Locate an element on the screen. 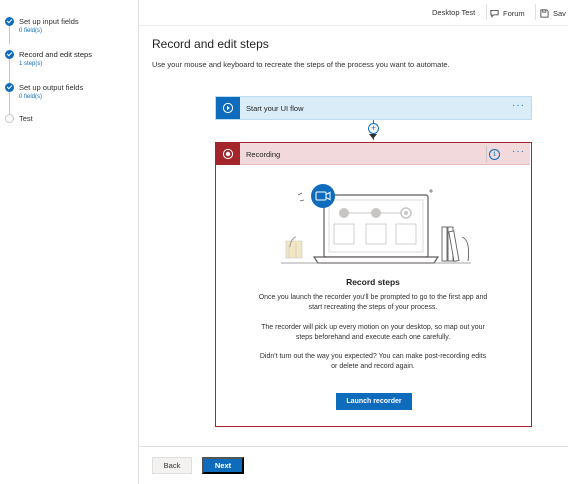 Image resolution: width=568 pixels, height=484 pixels. step-test: Test is located at coordinates (69, 127).